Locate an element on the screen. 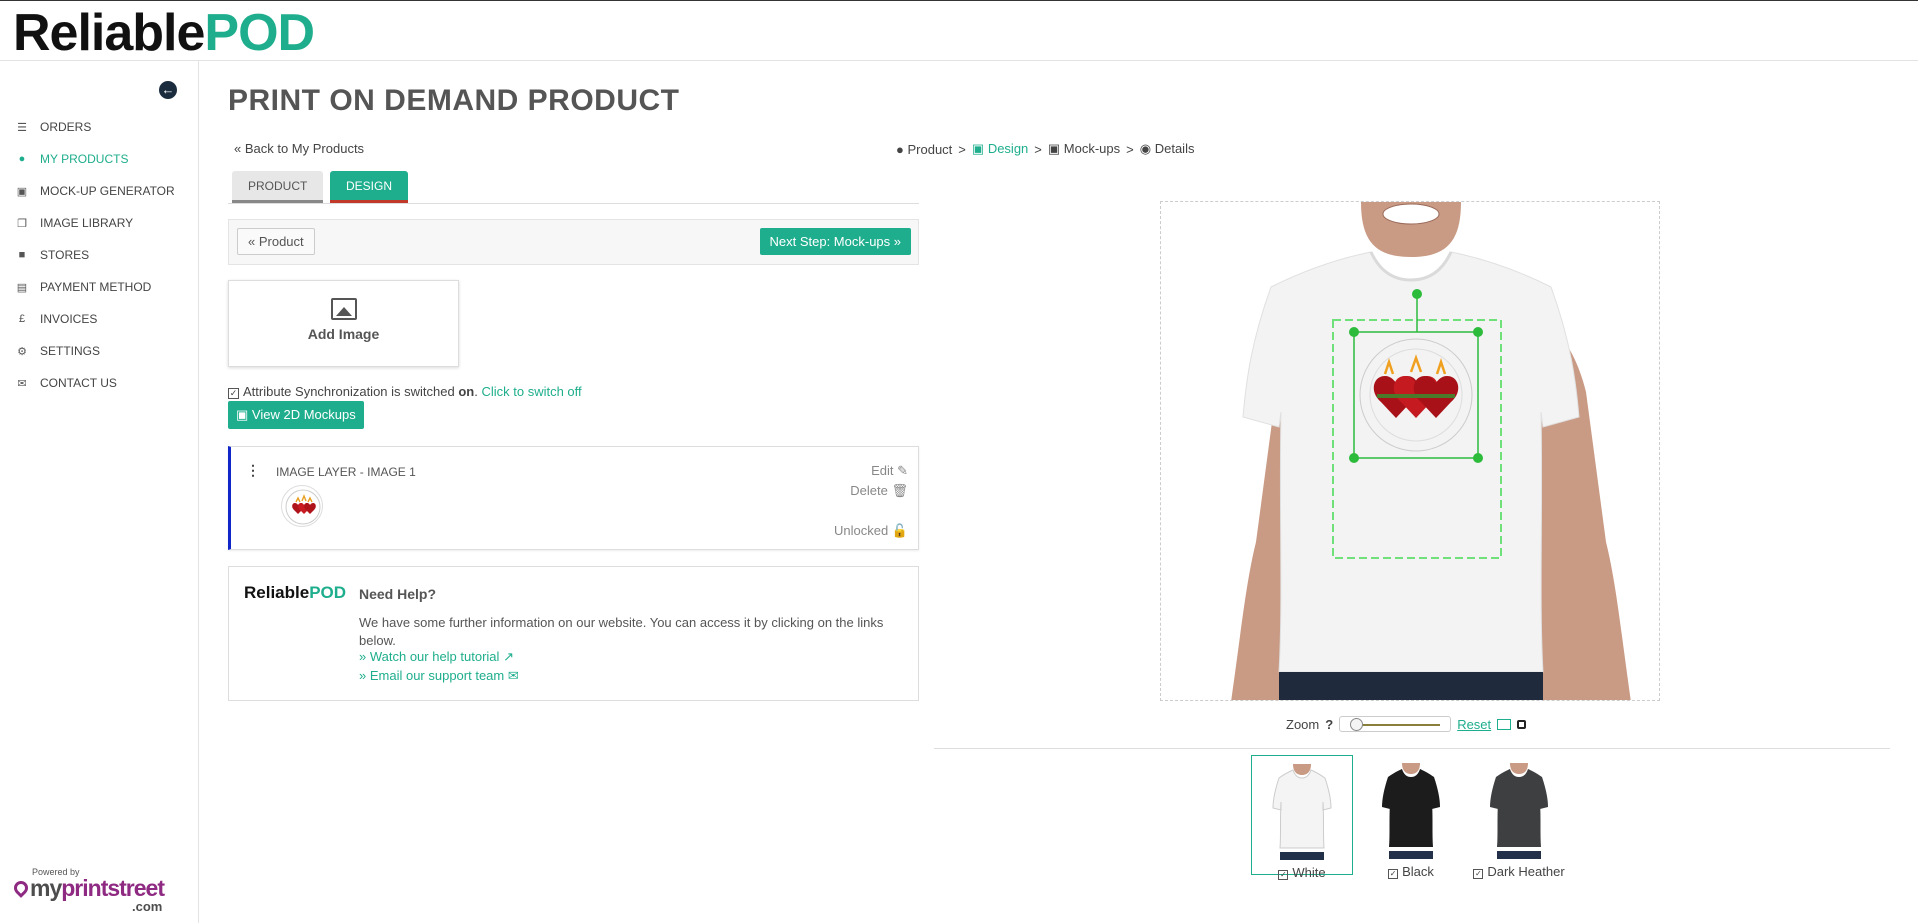  next-step-button: Next Step: Mock-ups » is located at coordinates (835, 241).